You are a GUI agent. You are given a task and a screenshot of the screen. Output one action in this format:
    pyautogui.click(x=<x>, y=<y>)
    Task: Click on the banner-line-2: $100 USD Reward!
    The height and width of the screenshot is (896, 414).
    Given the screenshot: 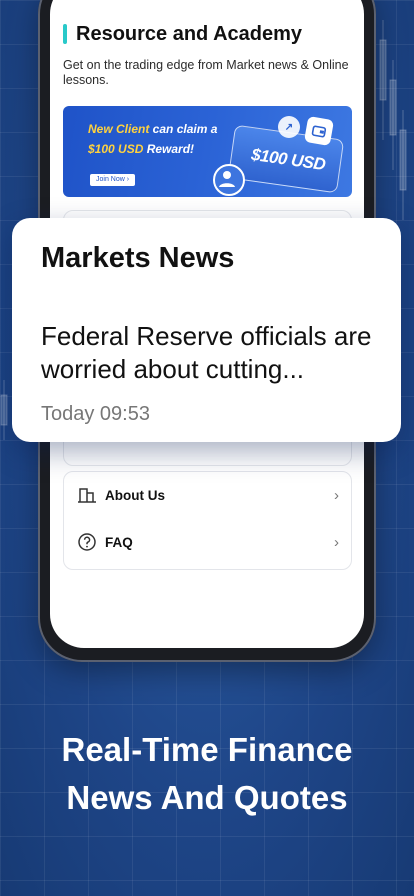 What is the action you would take?
    pyautogui.click(x=141, y=149)
    